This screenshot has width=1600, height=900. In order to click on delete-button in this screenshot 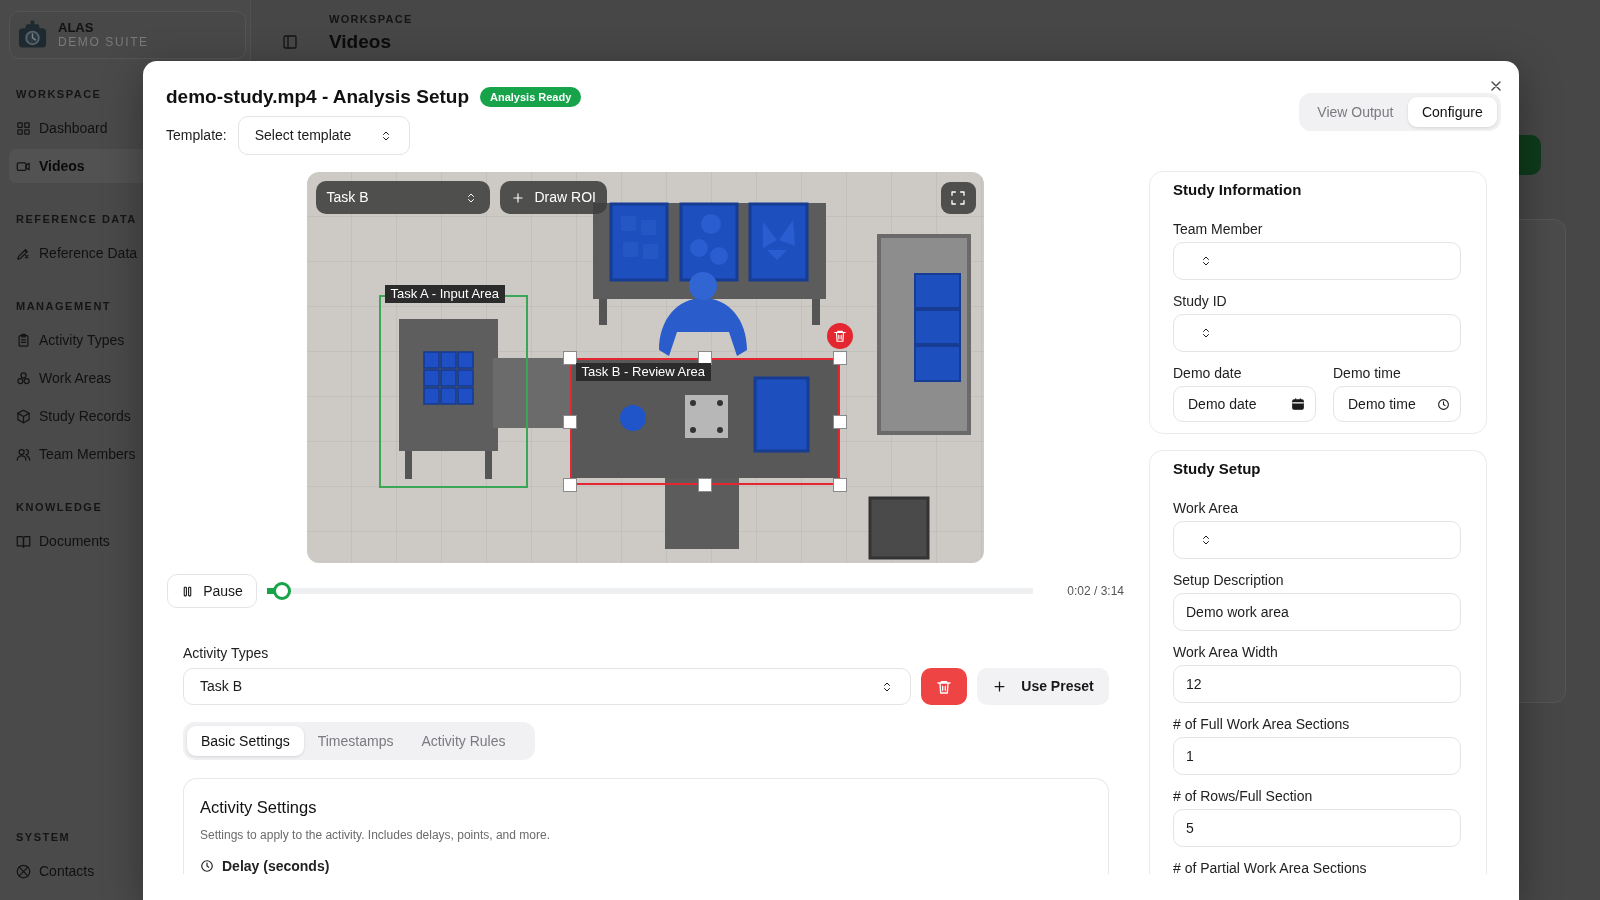, I will do `click(944, 686)`.